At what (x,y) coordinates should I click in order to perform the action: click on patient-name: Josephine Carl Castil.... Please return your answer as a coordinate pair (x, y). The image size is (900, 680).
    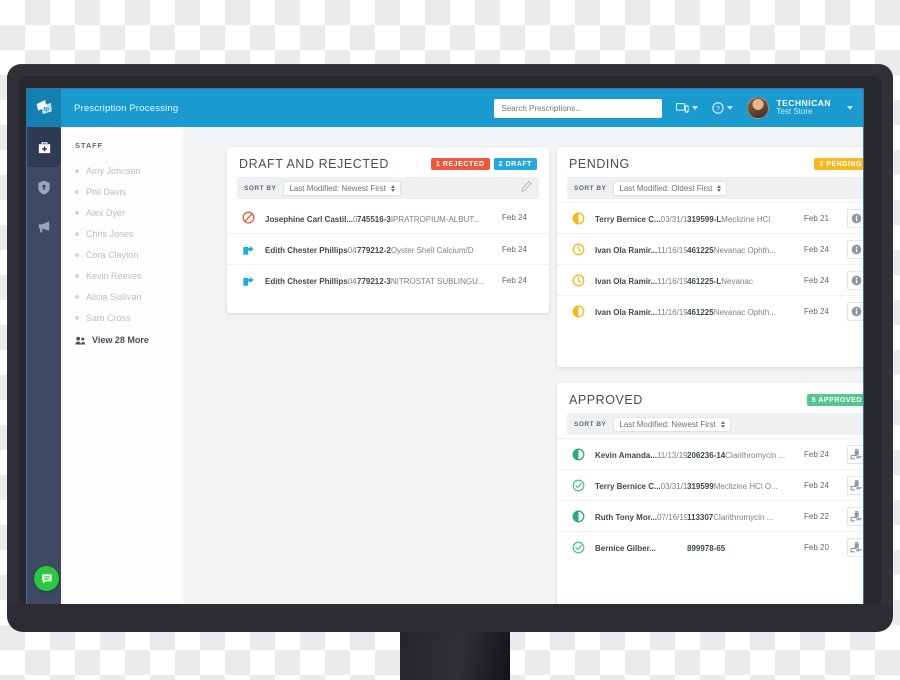
    Looking at the image, I should click on (309, 219).